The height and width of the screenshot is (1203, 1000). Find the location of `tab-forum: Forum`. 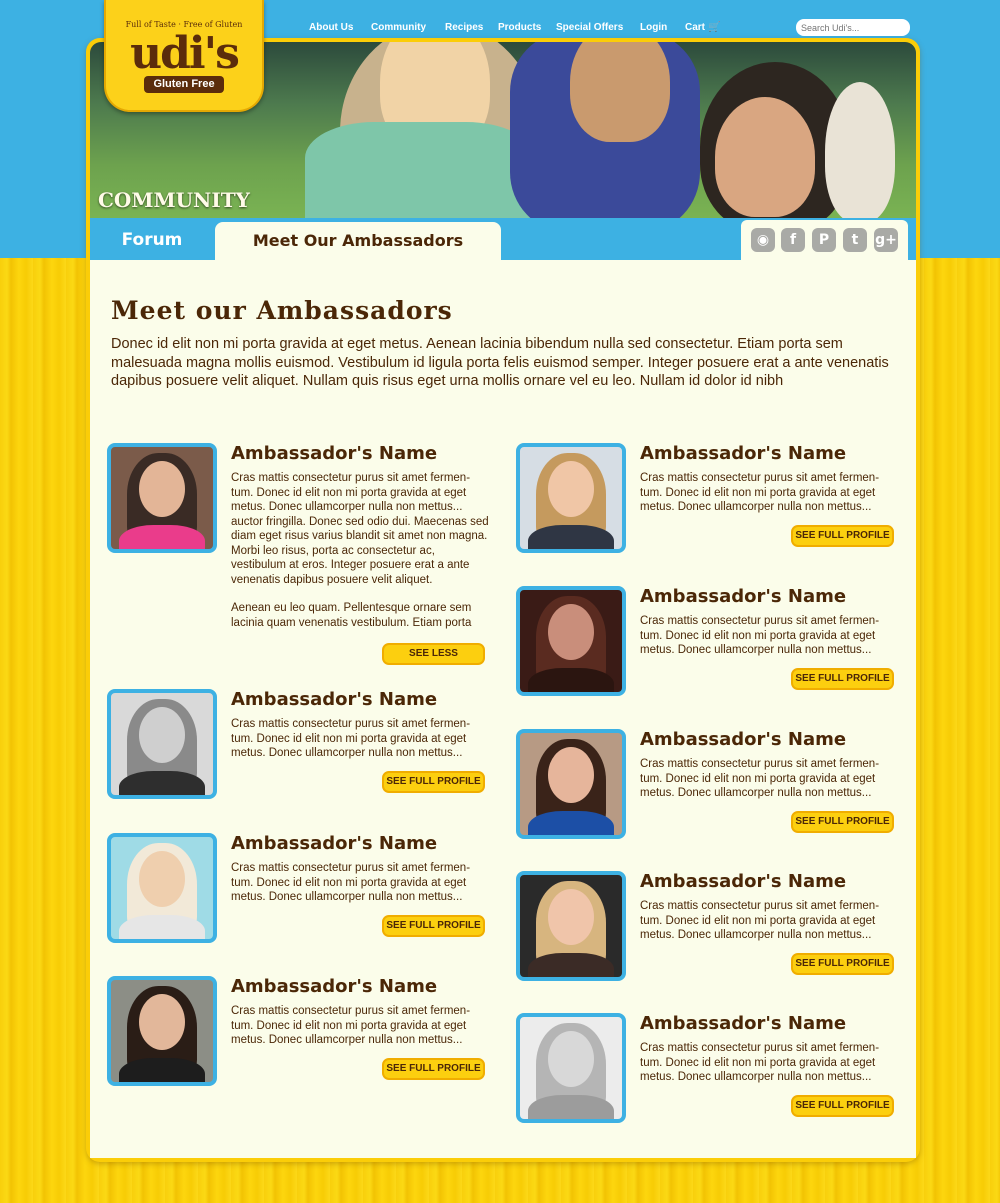

tab-forum: Forum is located at coordinates (152, 239).